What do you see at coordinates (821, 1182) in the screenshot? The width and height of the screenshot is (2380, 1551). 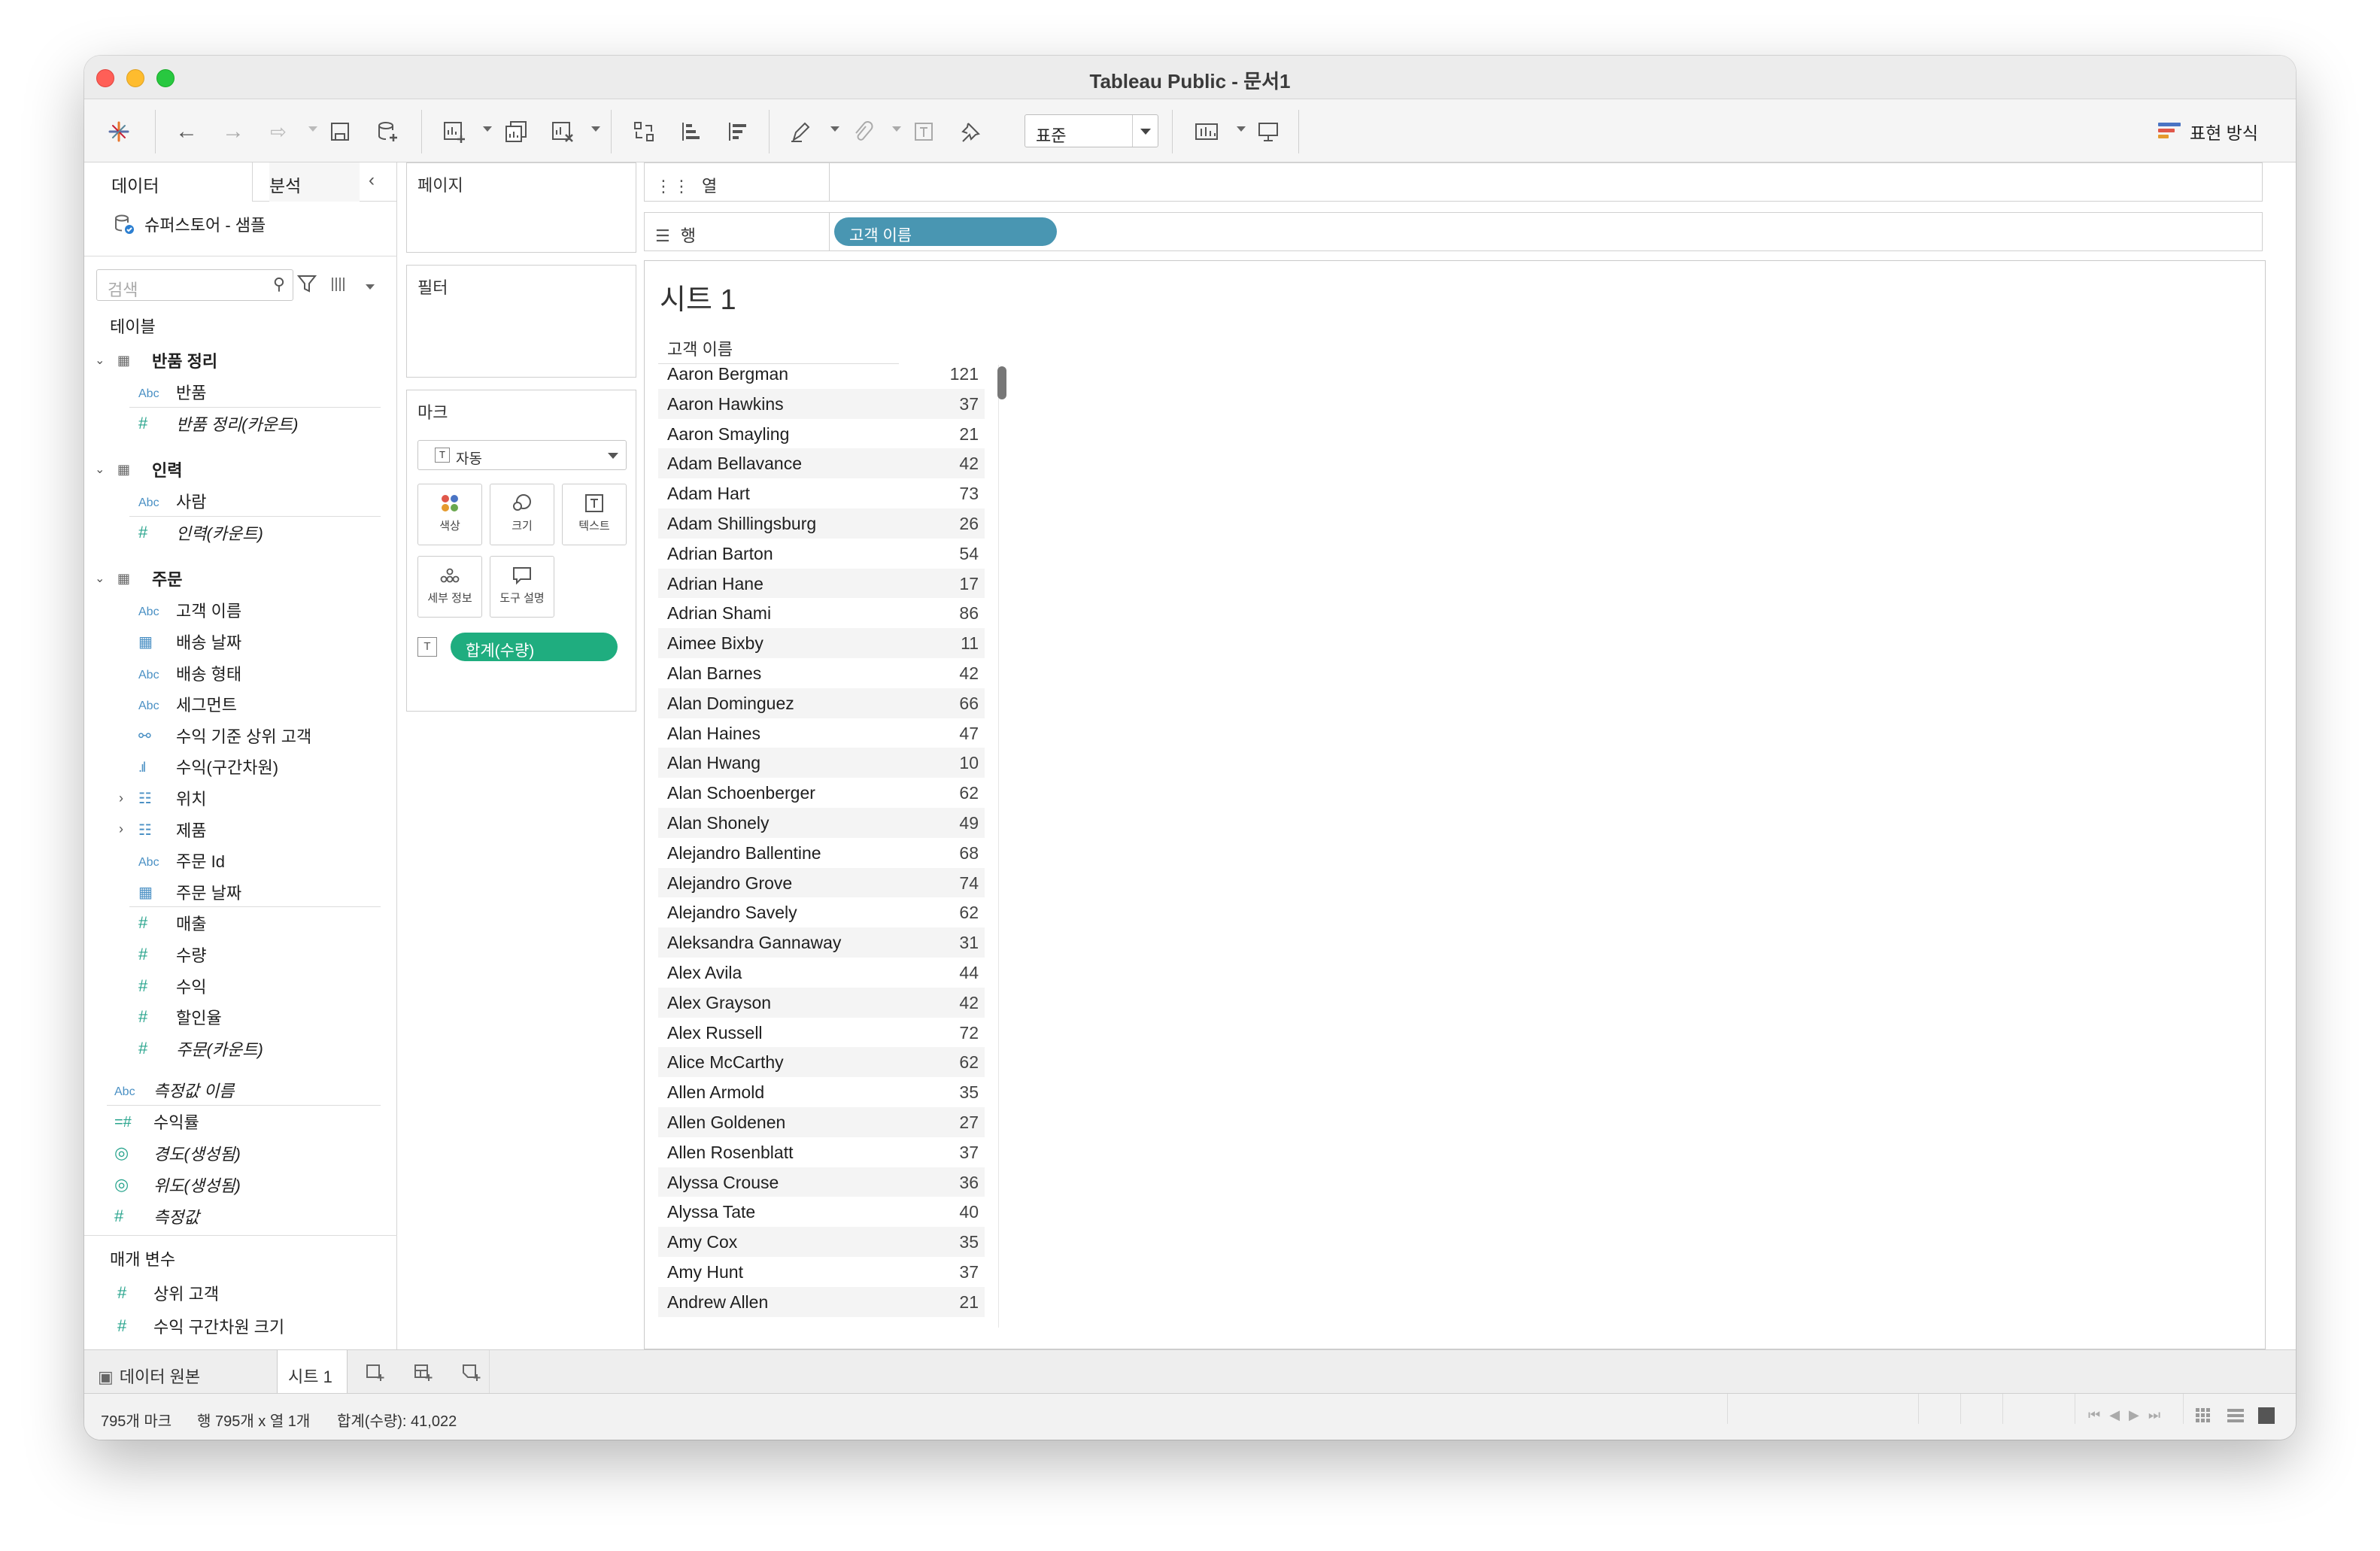 I see `table-row: Alyssa Crouse 36` at bounding box center [821, 1182].